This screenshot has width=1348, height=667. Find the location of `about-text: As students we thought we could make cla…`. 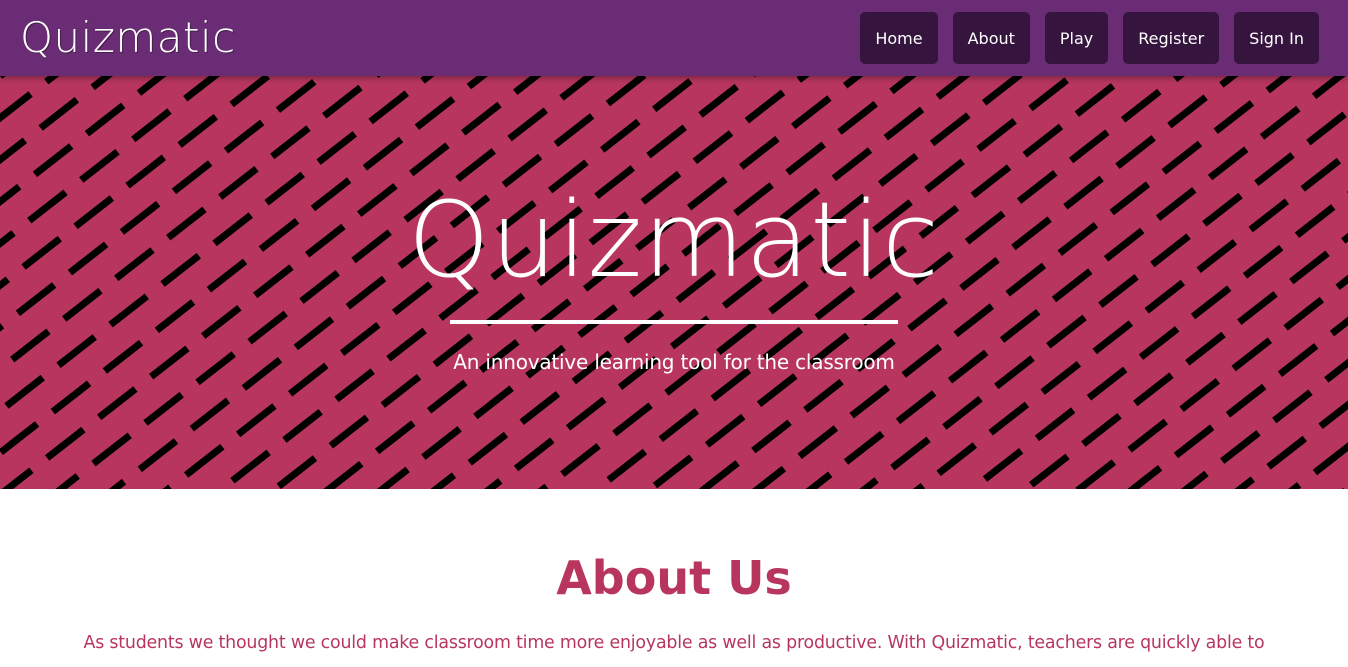

about-text: As students we thought we could make cla… is located at coordinates (674, 643).